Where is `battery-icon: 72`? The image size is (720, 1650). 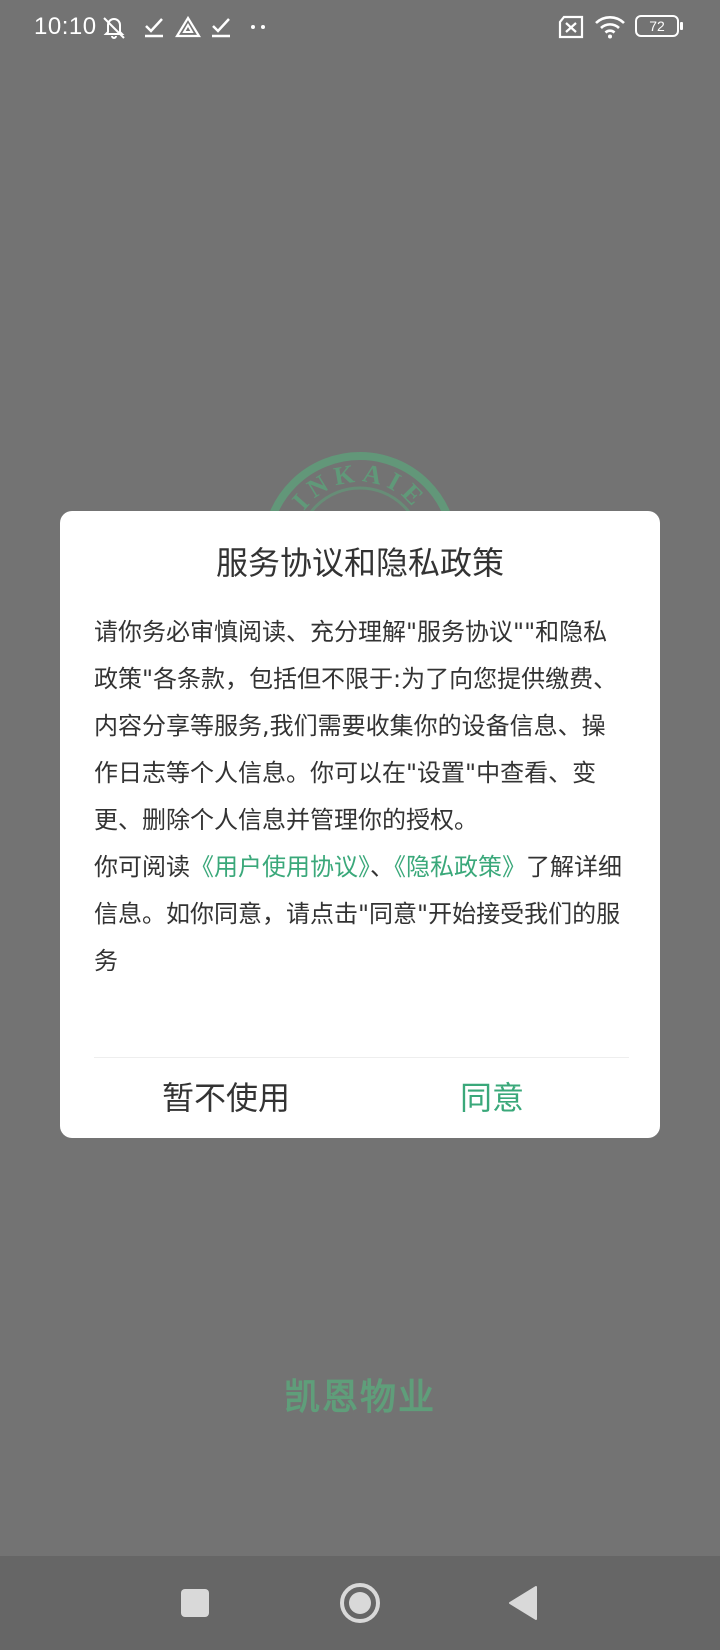
battery-icon: 72 is located at coordinates (659, 26).